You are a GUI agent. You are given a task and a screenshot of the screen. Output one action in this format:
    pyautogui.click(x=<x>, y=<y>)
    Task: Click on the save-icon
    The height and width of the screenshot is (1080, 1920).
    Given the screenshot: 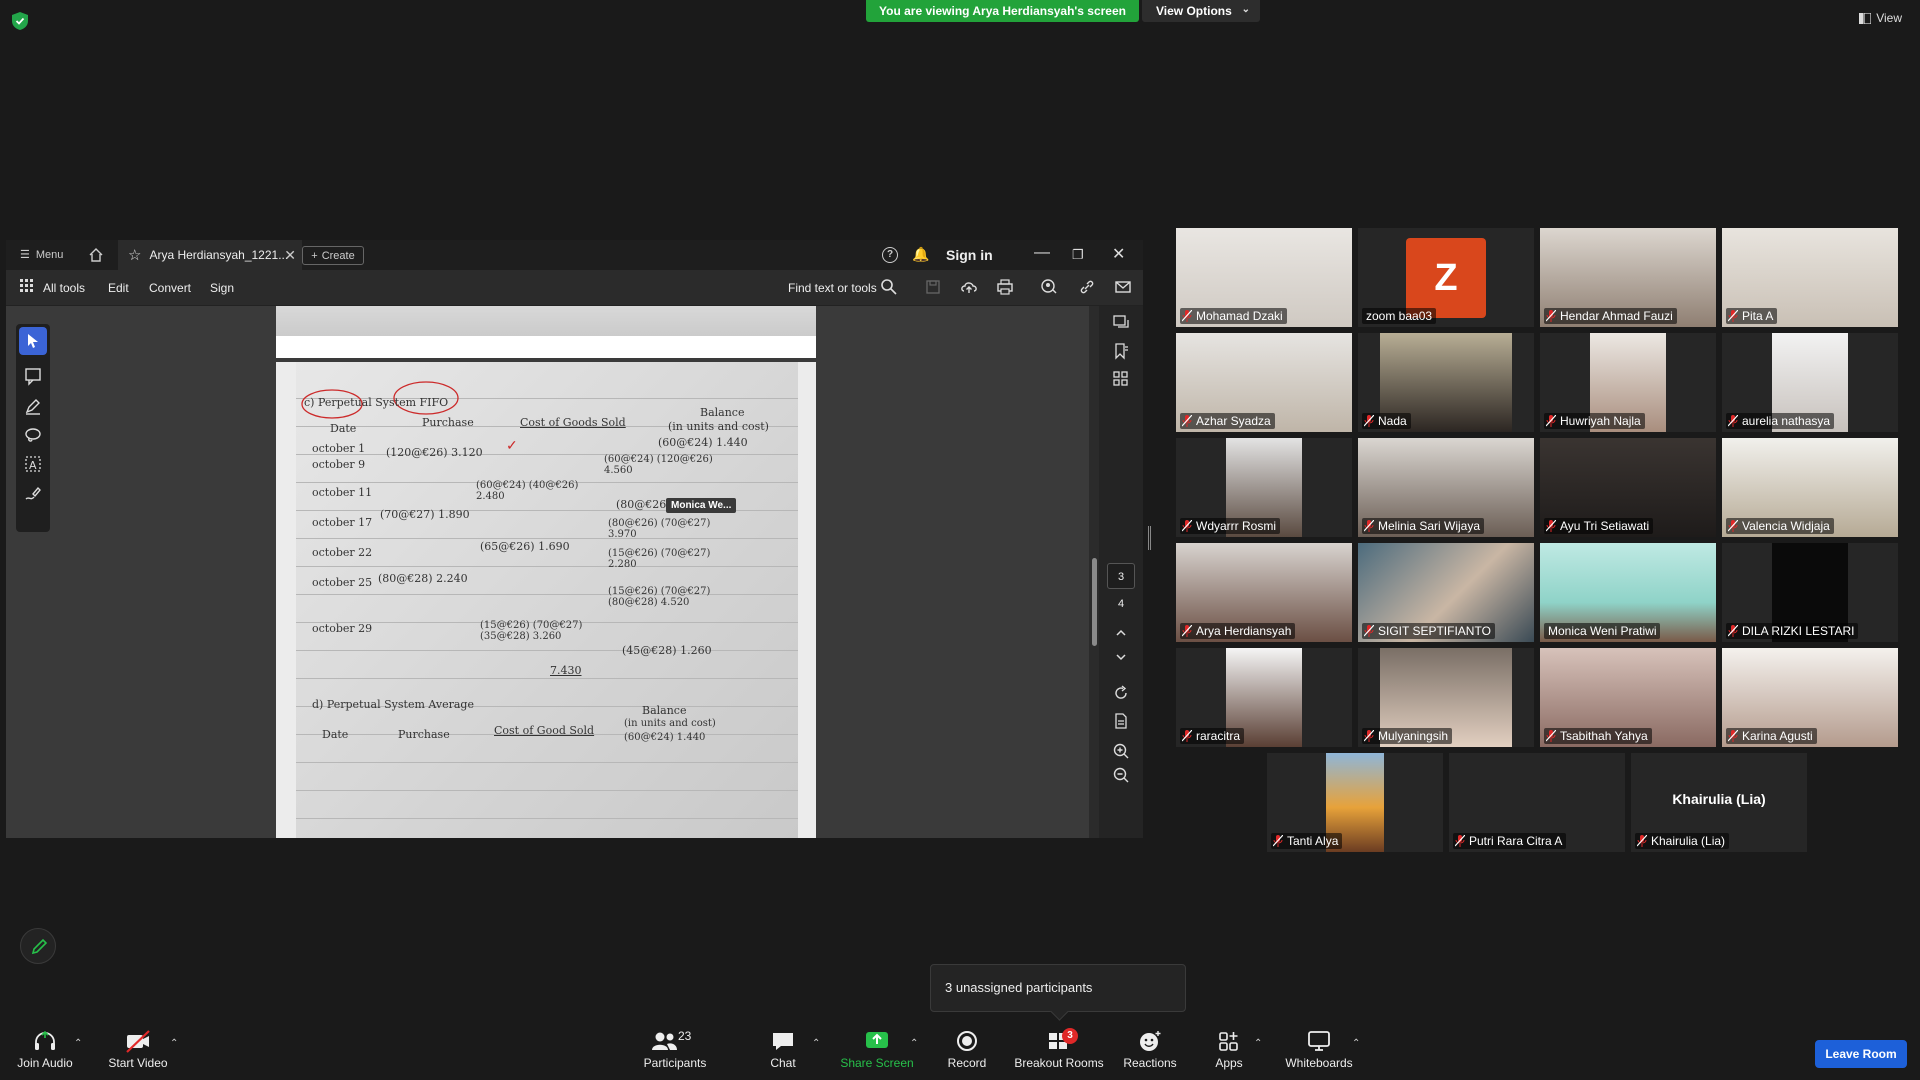 What is the action you would take?
    pyautogui.click(x=933, y=287)
    